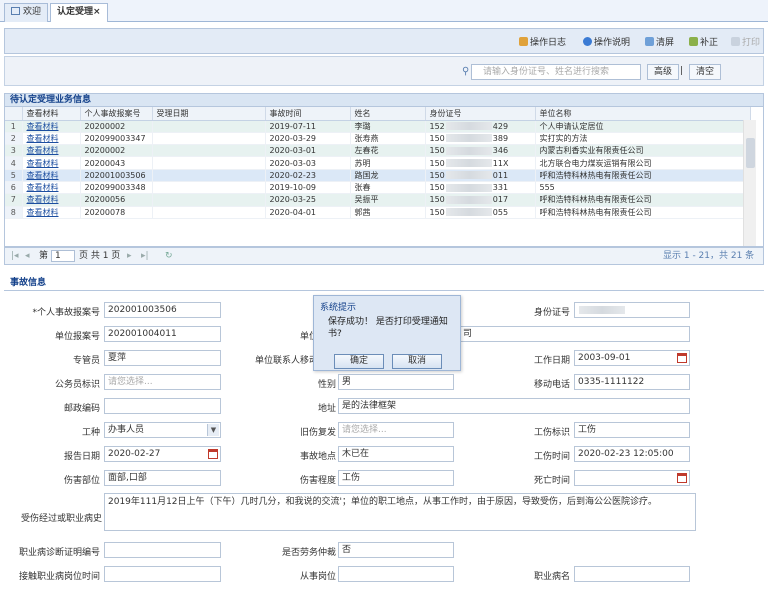  Describe the element at coordinates (162, 550) in the screenshot. I see `cert-field` at that location.